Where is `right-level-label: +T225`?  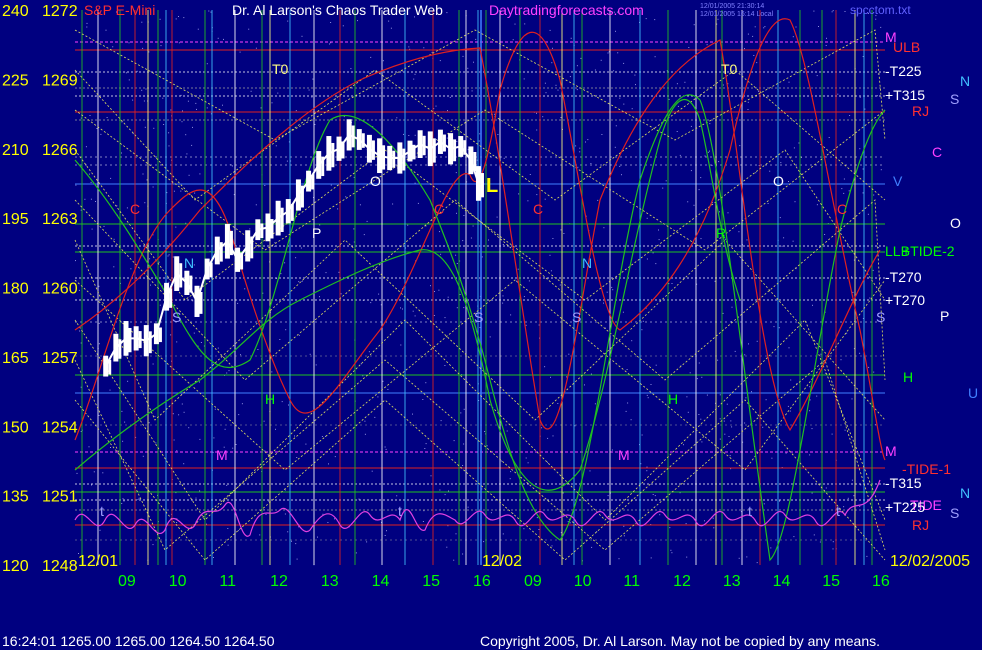 right-level-label: +T225 is located at coordinates (905, 507).